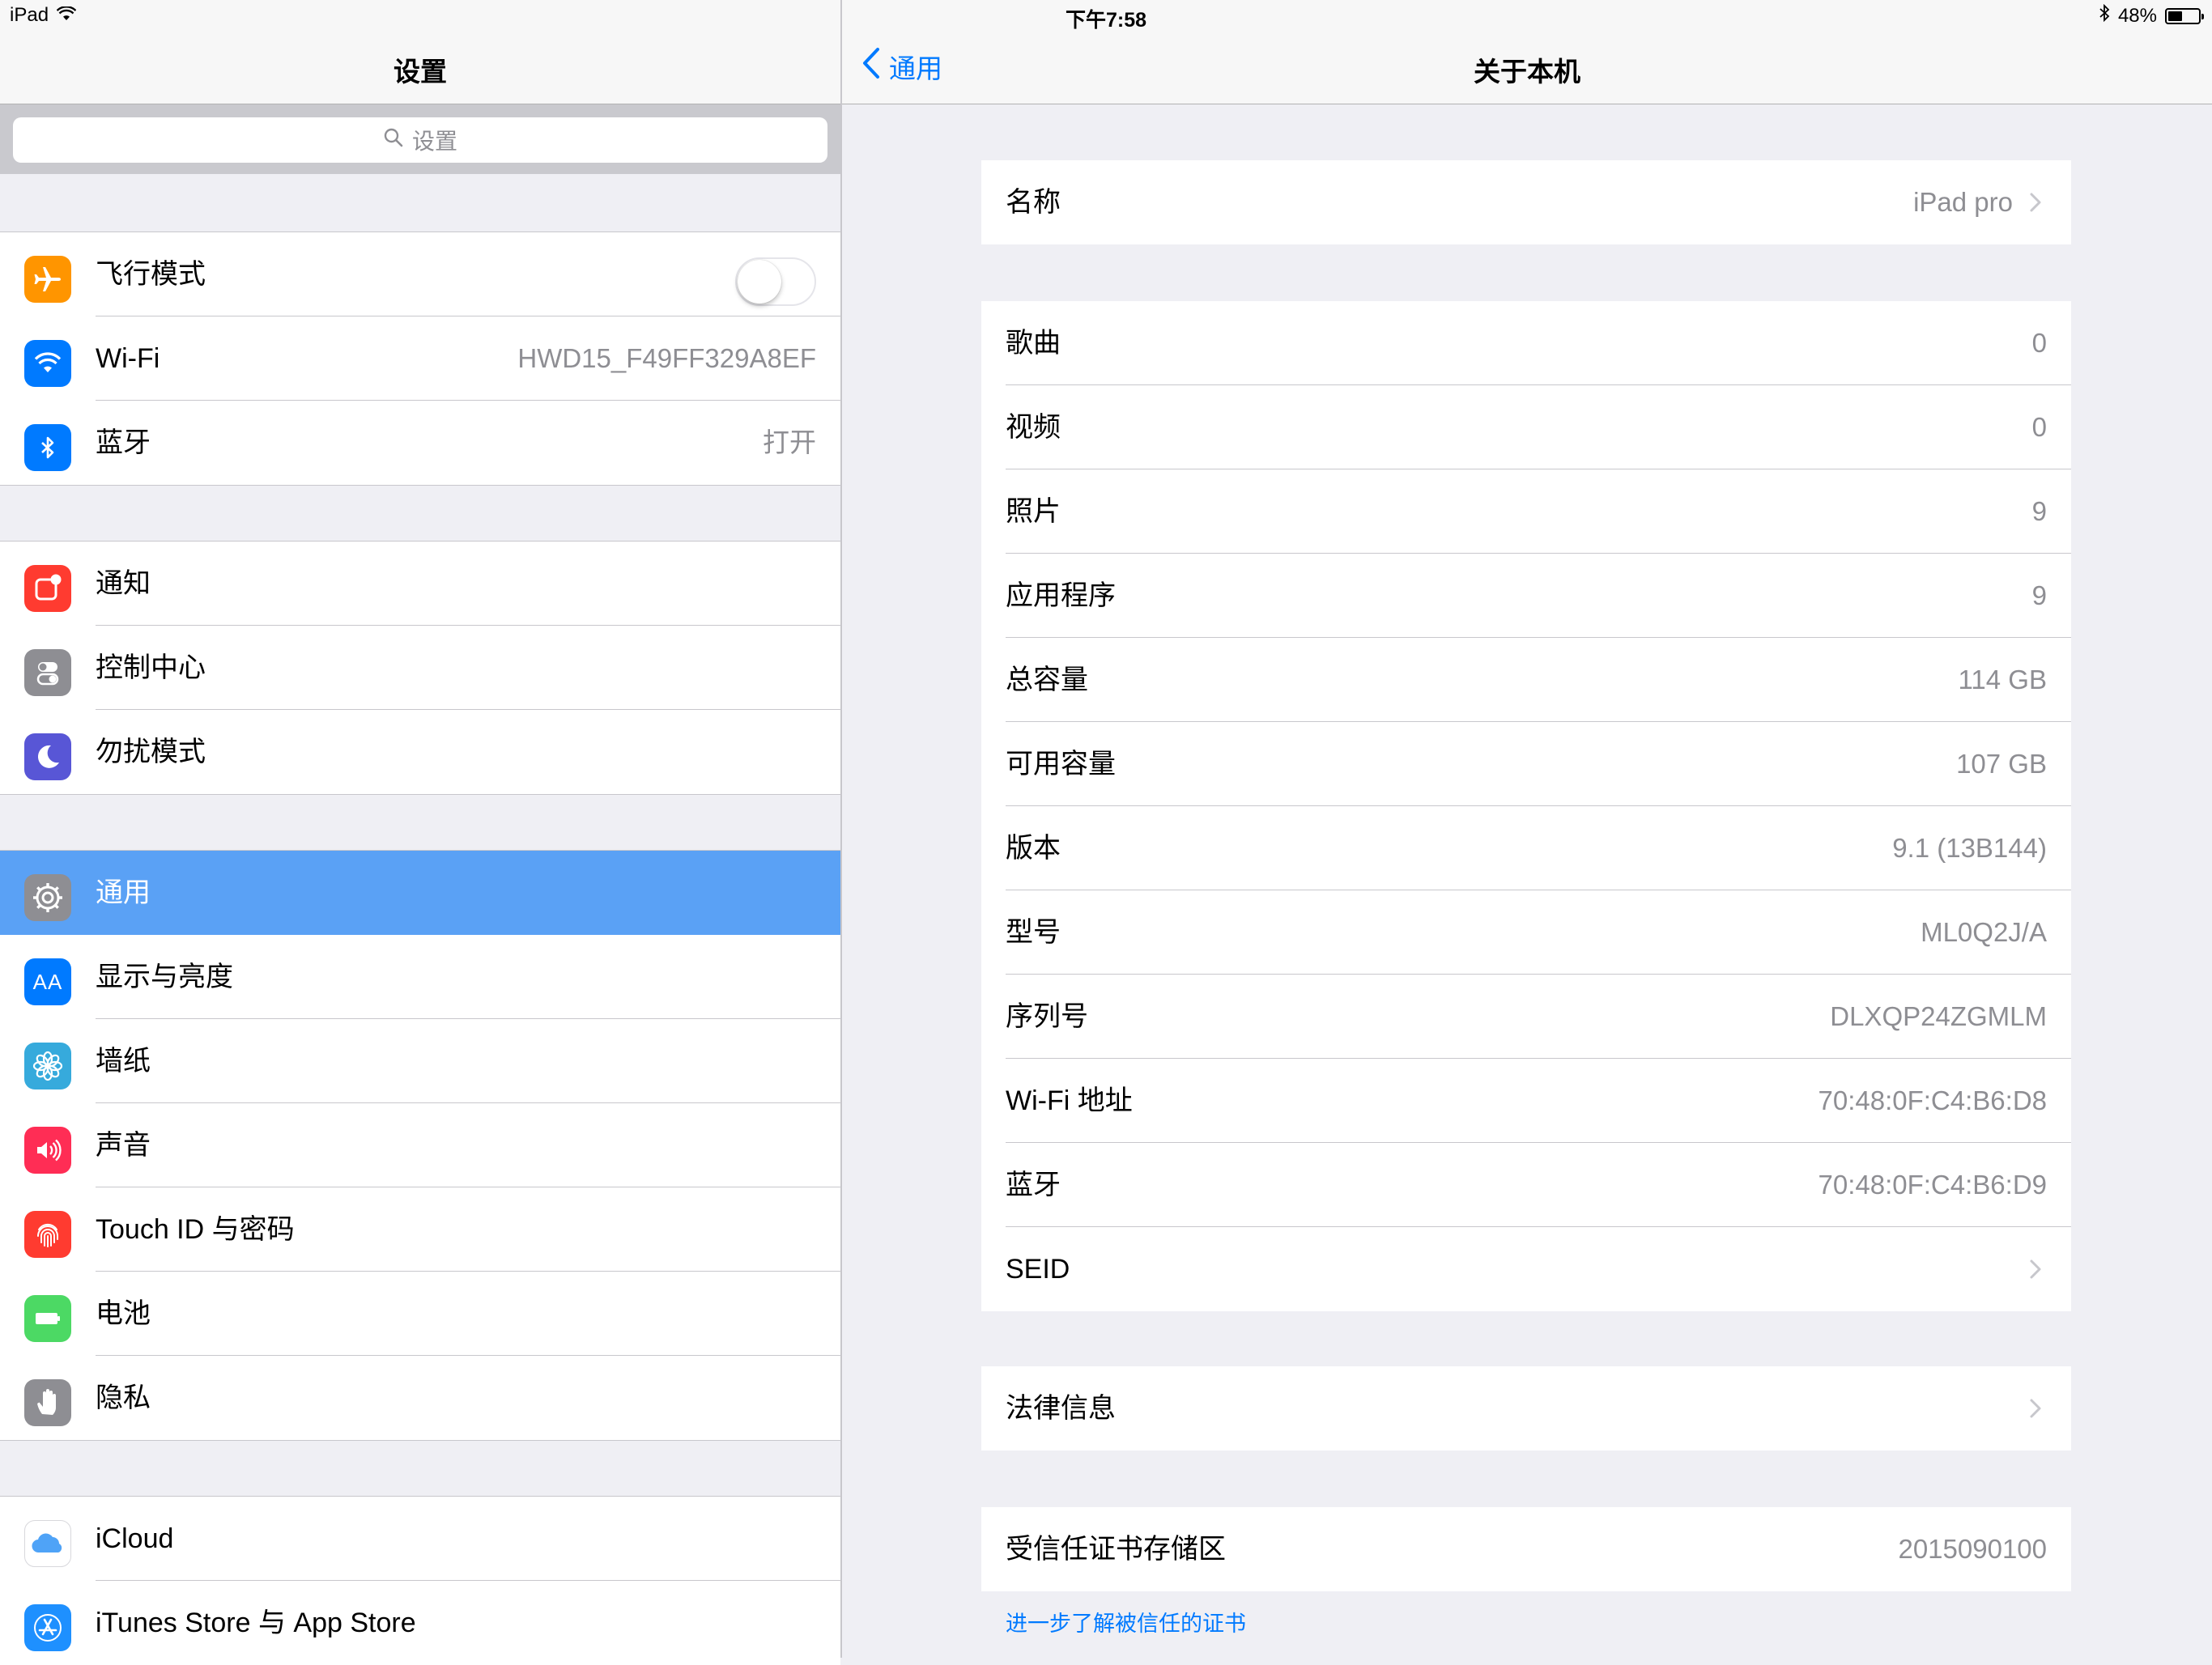 This screenshot has width=2212, height=1665. Describe the element at coordinates (1526, 1269) in the screenshot. I see `about-row-seid: SEID` at that location.